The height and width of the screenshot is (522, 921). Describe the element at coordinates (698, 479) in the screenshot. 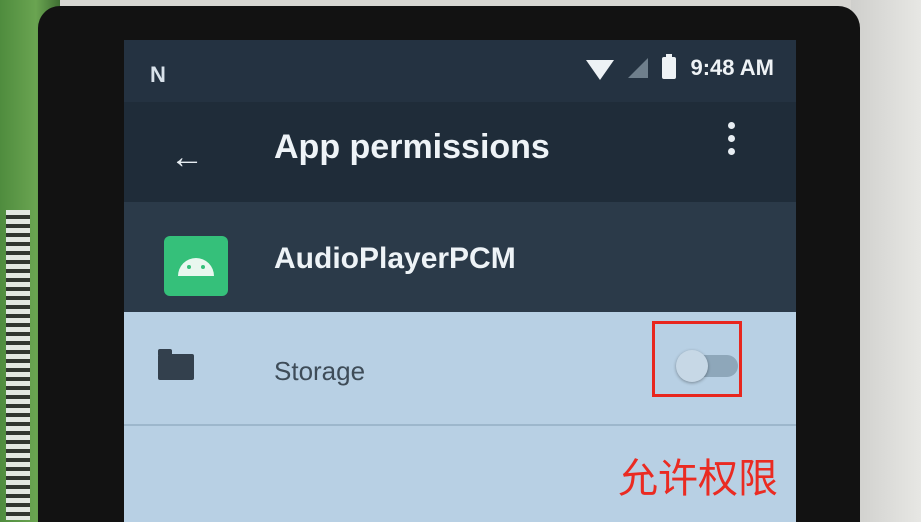

I see `annotation-label: 允许权限` at that location.